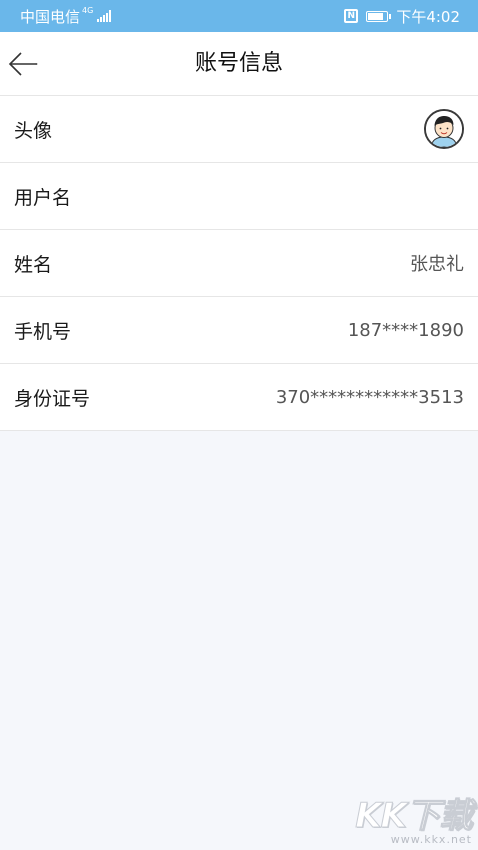  I want to click on avatar, so click(444, 129).